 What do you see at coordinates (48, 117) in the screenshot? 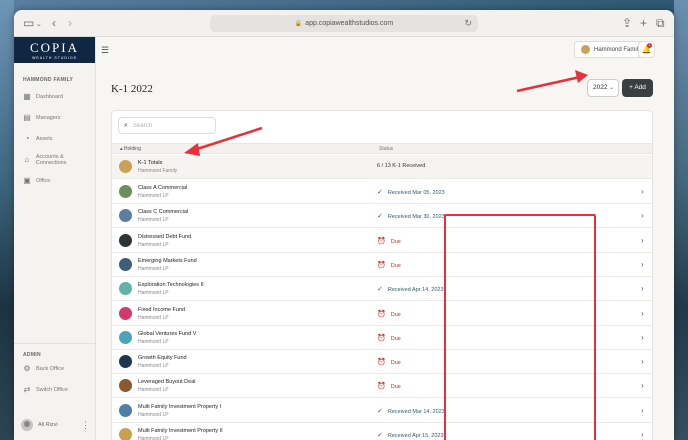
I see `sidebar-item-label: Managers` at bounding box center [48, 117].